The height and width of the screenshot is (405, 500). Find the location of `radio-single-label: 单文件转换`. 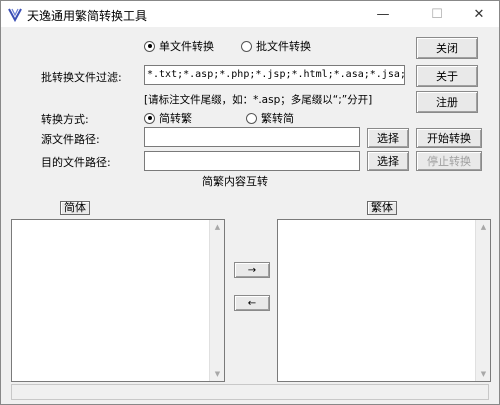

radio-single-label: 单文件转换 is located at coordinates (186, 46).